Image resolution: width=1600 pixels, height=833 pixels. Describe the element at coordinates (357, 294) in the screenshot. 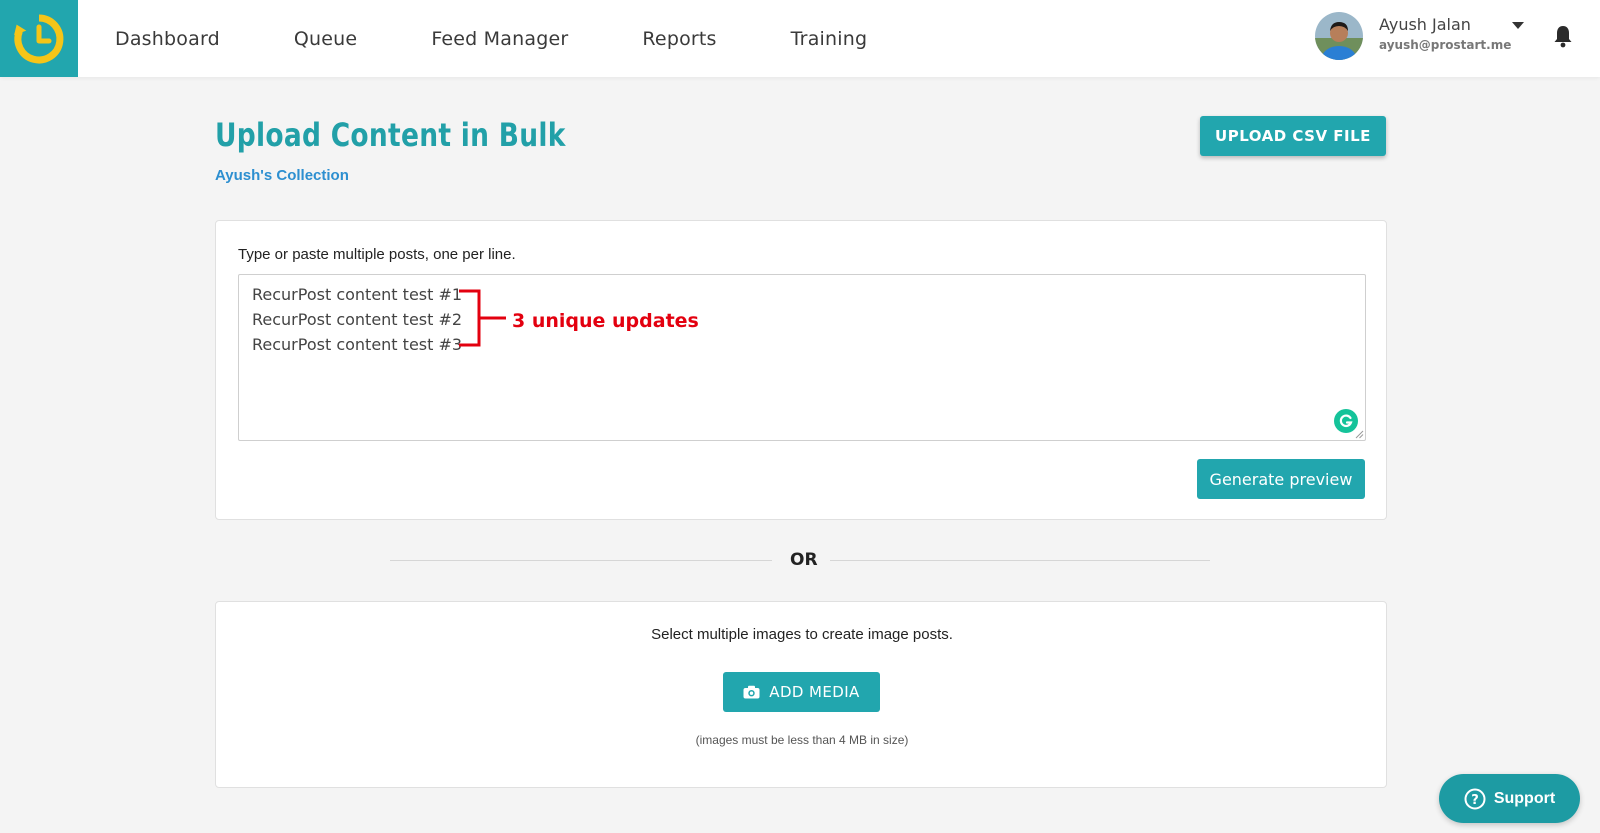

I see `post-line: RecurPost content test #1` at that location.